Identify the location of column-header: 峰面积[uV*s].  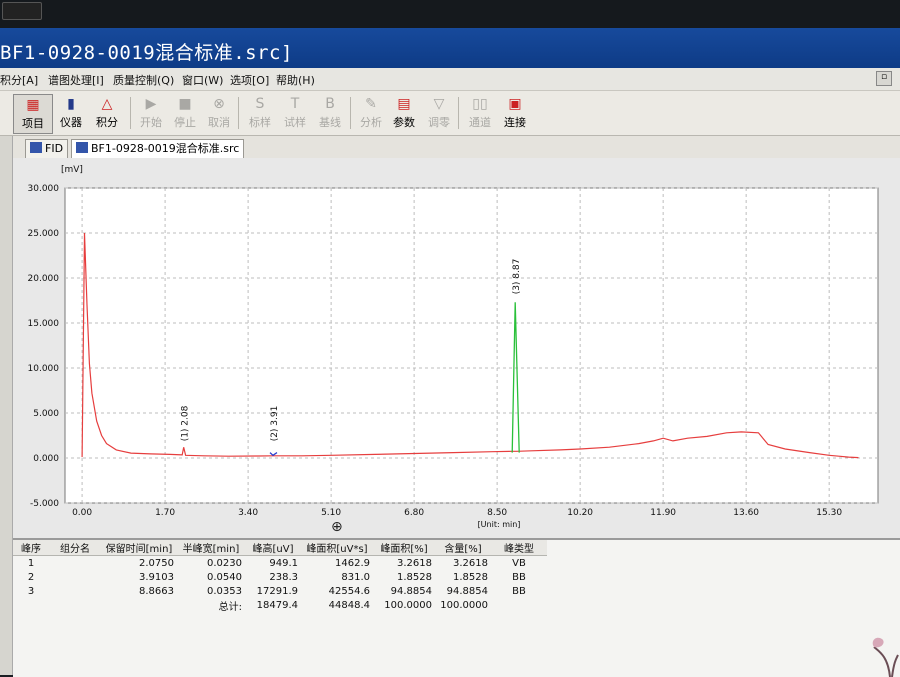
(337, 548).